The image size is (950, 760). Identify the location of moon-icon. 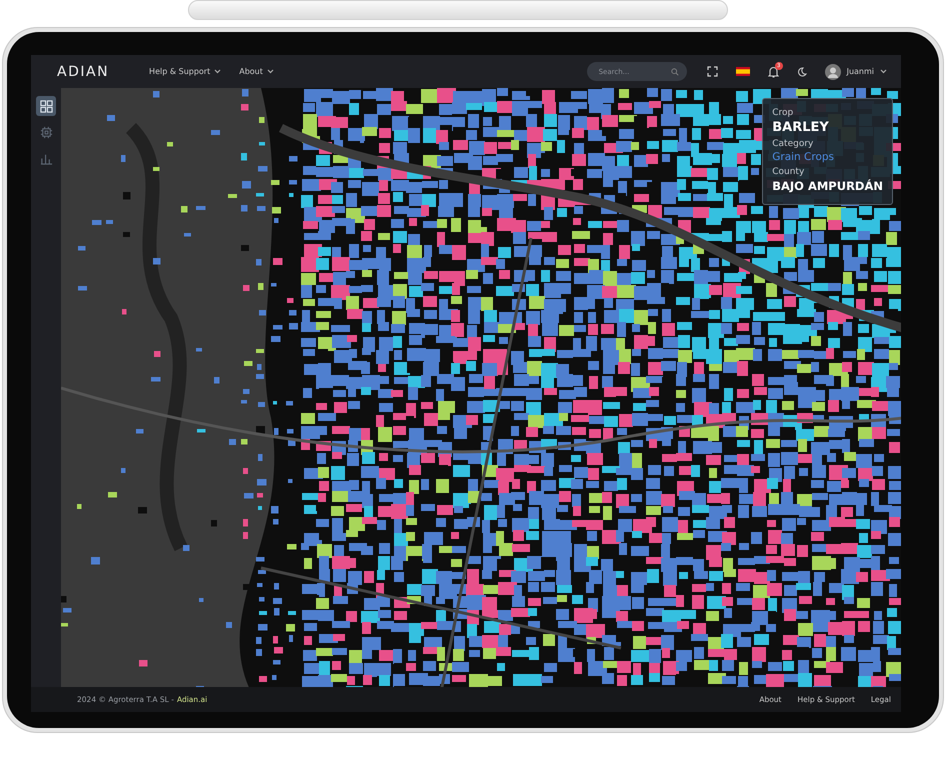
(801, 71).